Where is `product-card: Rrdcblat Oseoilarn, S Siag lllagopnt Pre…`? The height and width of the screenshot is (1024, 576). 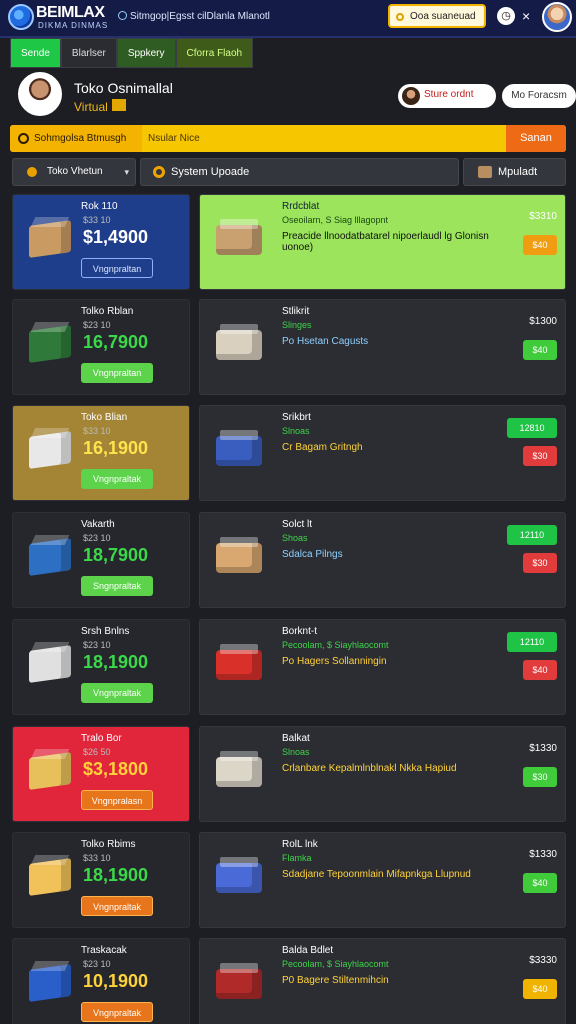
product-card: Rrdcblat Oseoilarn, S Siag lllagopnt Pre… is located at coordinates (382, 242).